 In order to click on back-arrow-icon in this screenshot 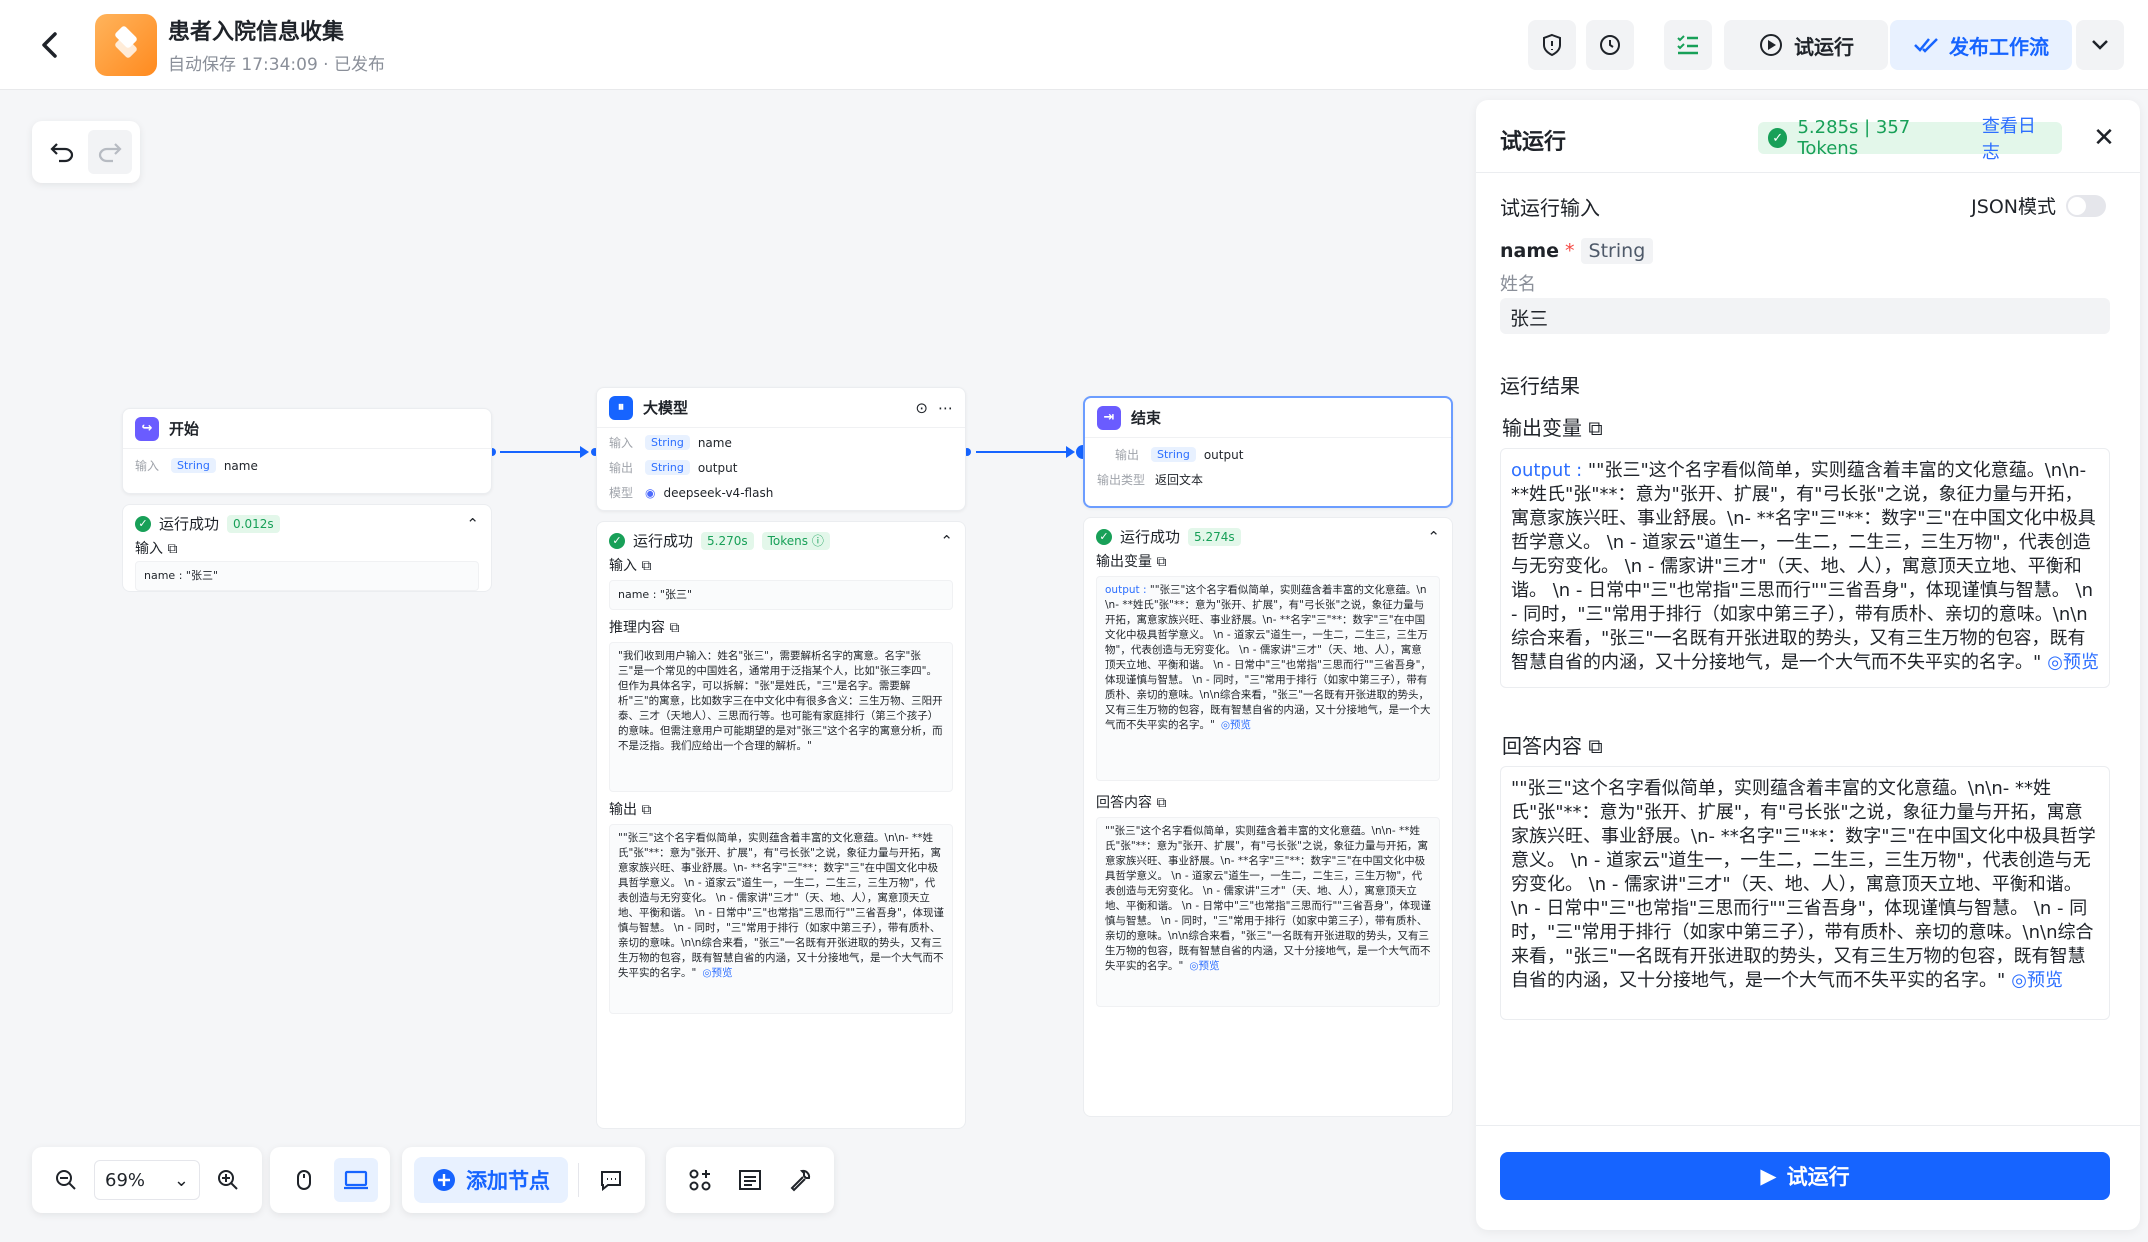, I will do `click(49, 45)`.